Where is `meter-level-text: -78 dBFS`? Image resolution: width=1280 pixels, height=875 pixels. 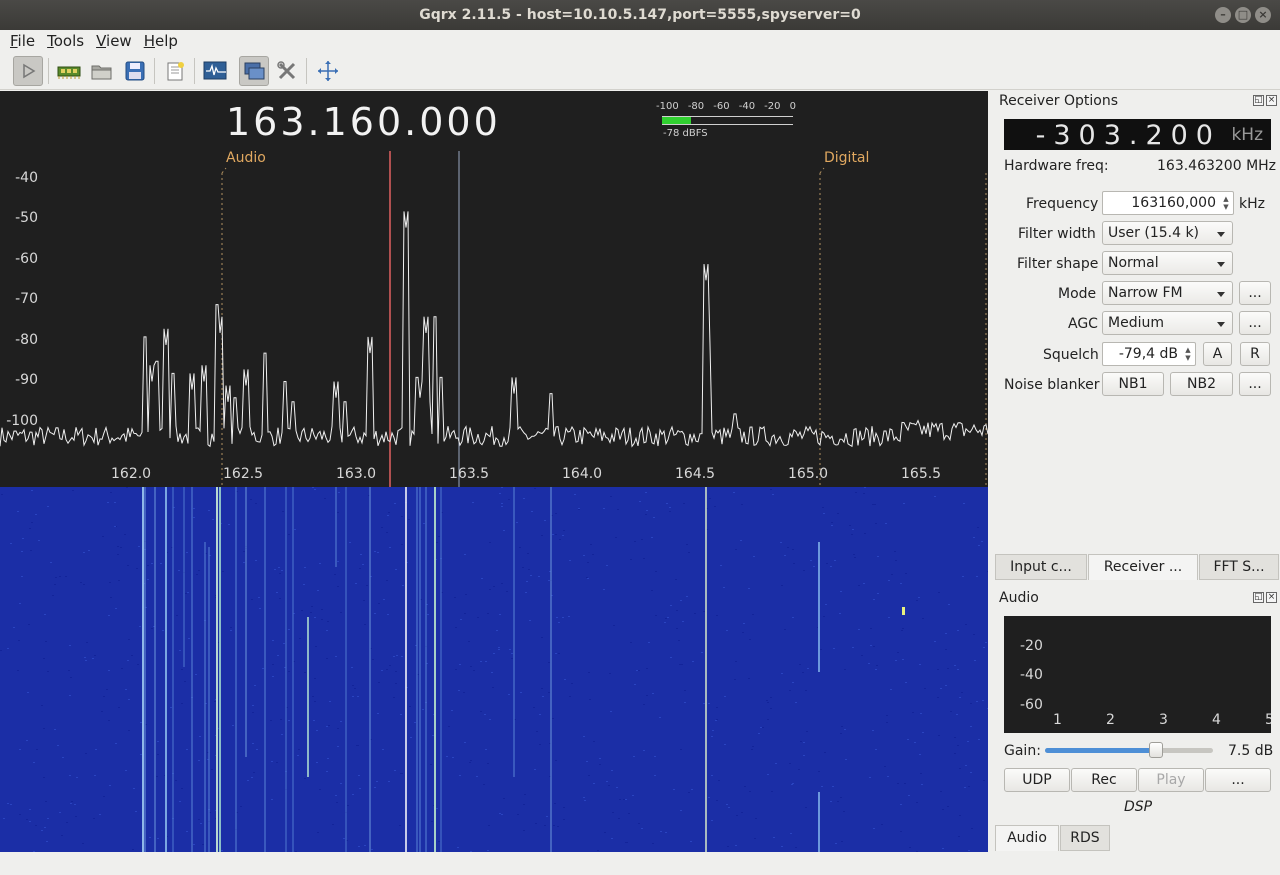 meter-level-text: -78 dBFS is located at coordinates (685, 133).